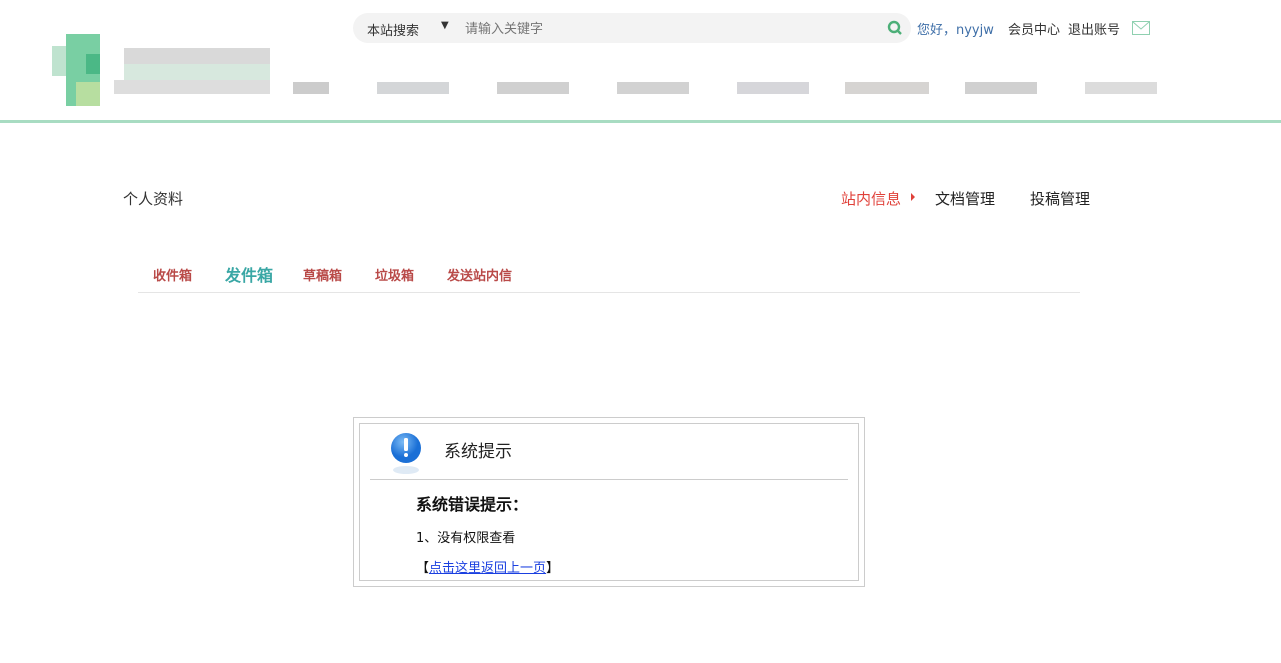  I want to click on tab-inbox: 收件箱, so click(172, 274).